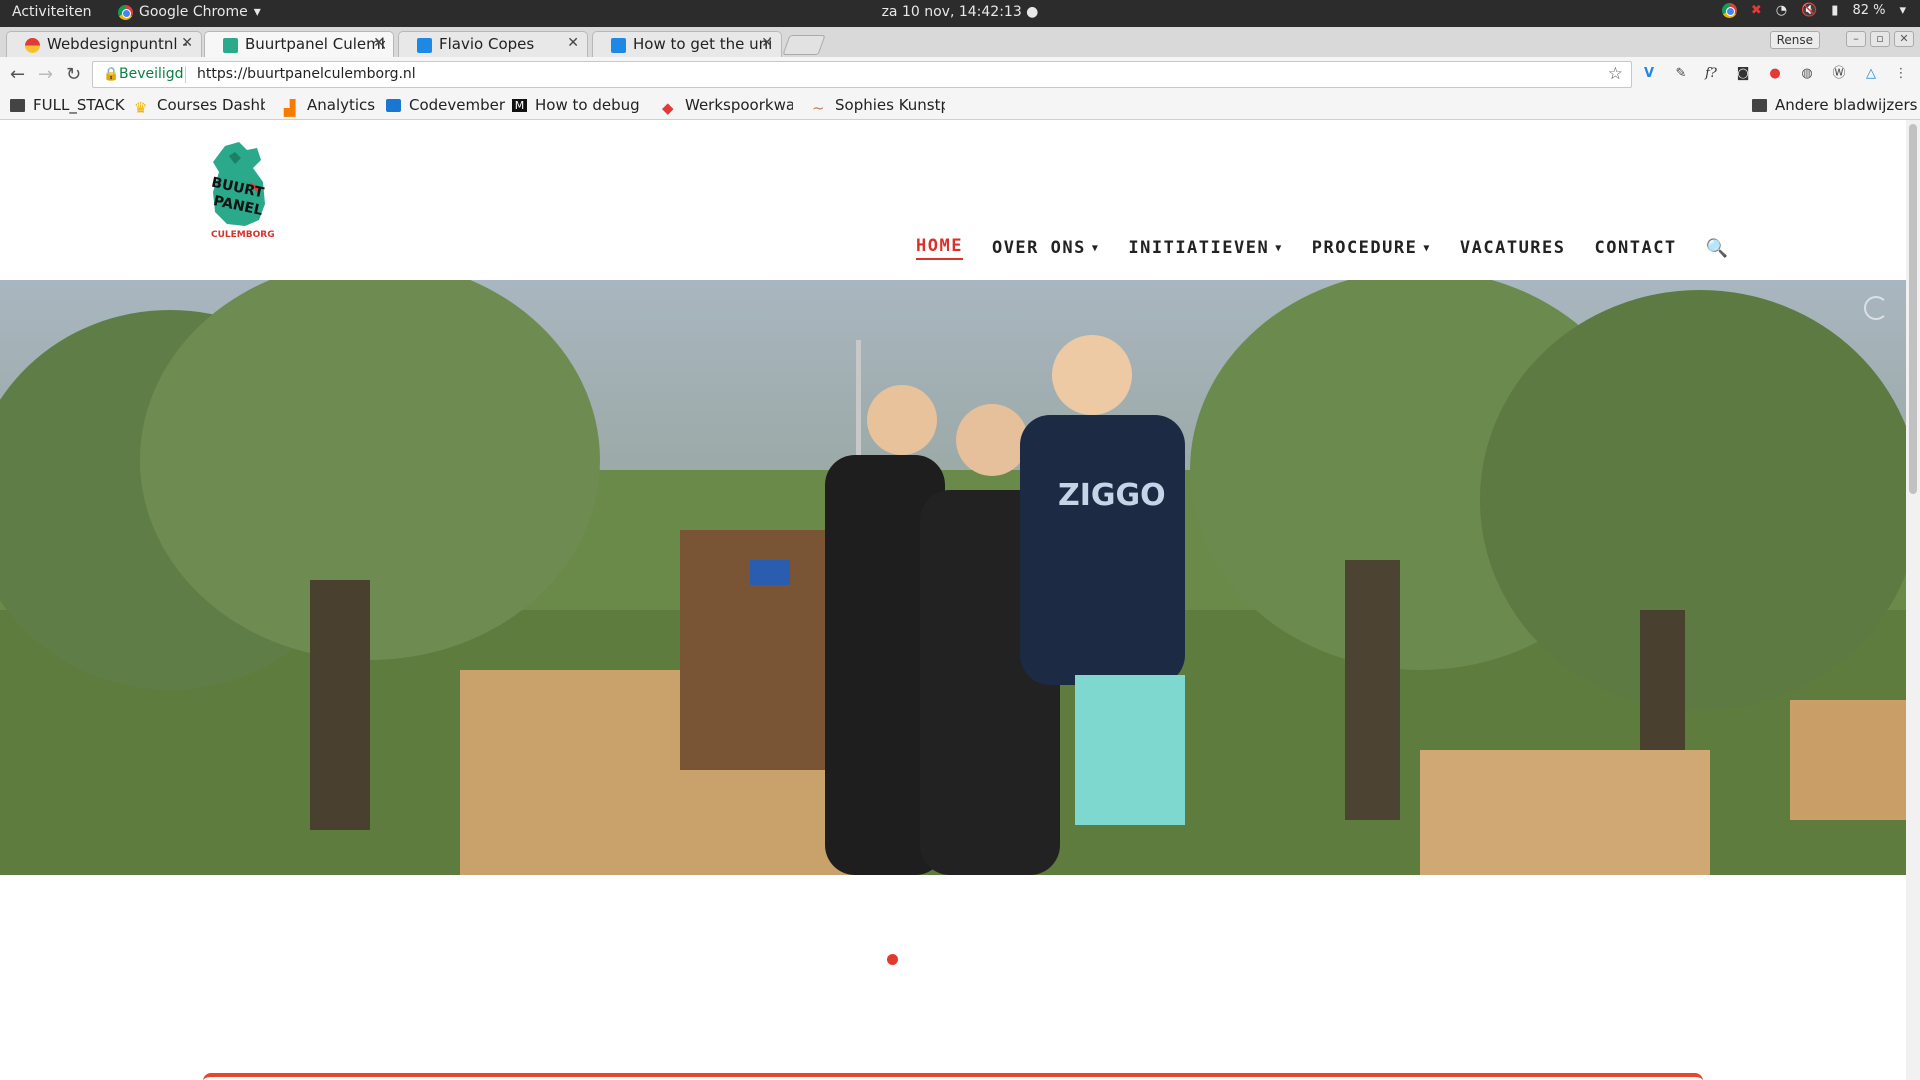  What do you see at coordinates (141, 107) in the screenshot?
I see `crown-icon: ♛` at bounding box center [141, 107].